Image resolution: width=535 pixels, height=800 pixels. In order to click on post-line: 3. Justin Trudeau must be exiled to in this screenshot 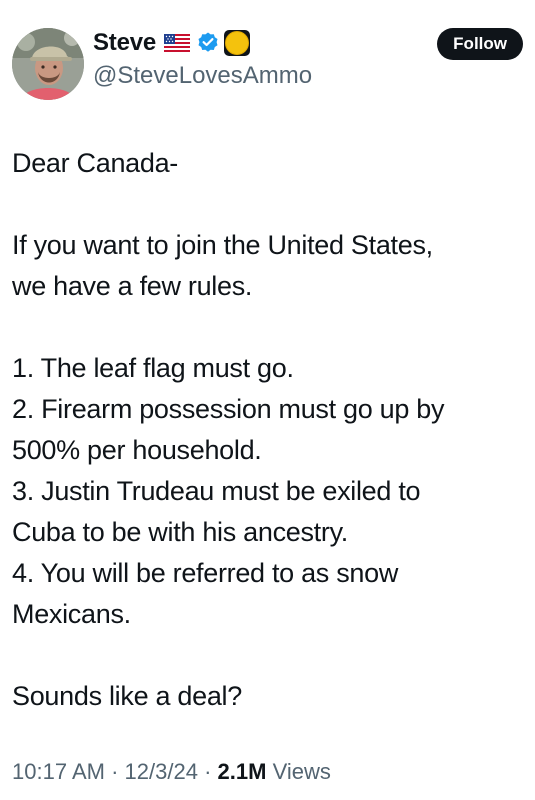, I will do `click(216, 491)`.